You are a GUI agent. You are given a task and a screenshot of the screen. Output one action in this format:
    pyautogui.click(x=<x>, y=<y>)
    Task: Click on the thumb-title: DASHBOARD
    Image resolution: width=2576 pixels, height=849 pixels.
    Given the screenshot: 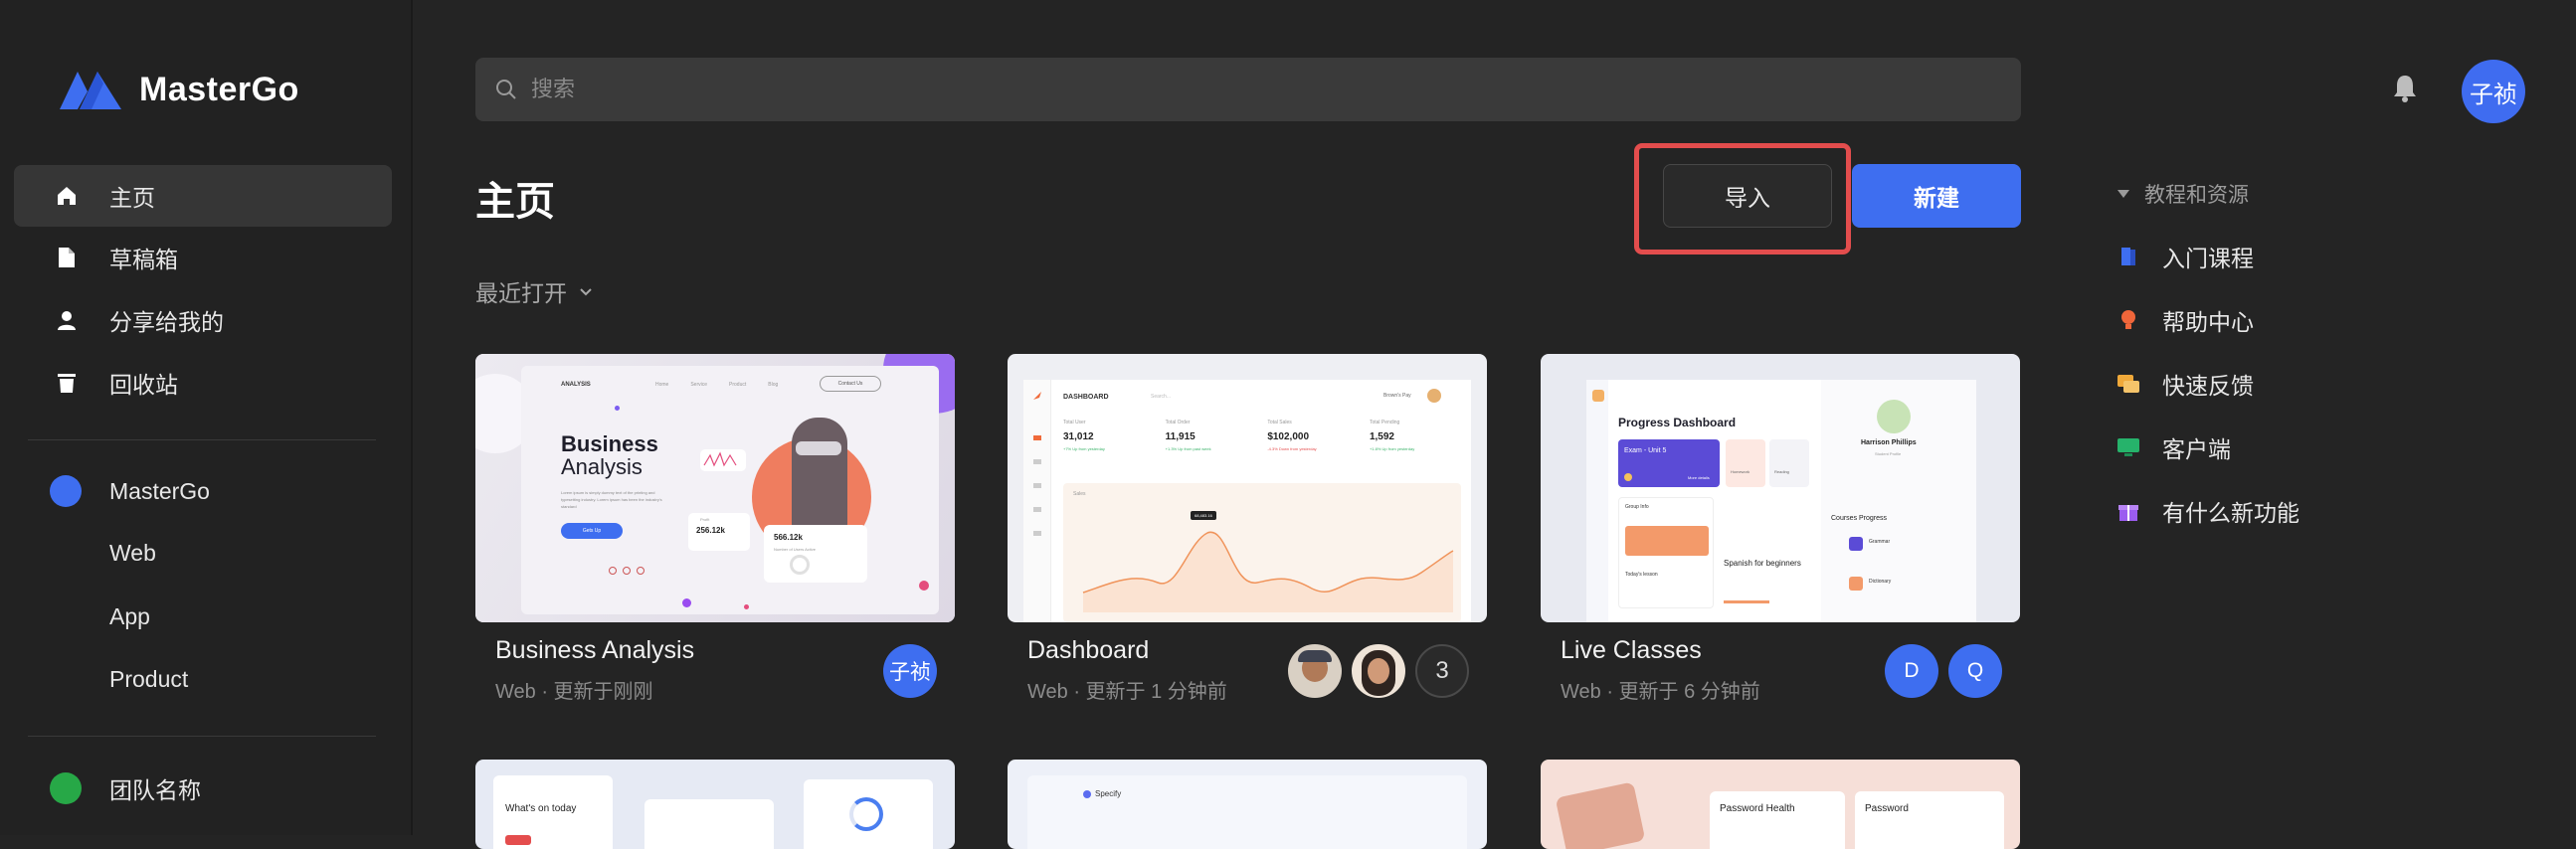 What is the action you would take?
    pyautogui.click(x=1086, y=397)
    